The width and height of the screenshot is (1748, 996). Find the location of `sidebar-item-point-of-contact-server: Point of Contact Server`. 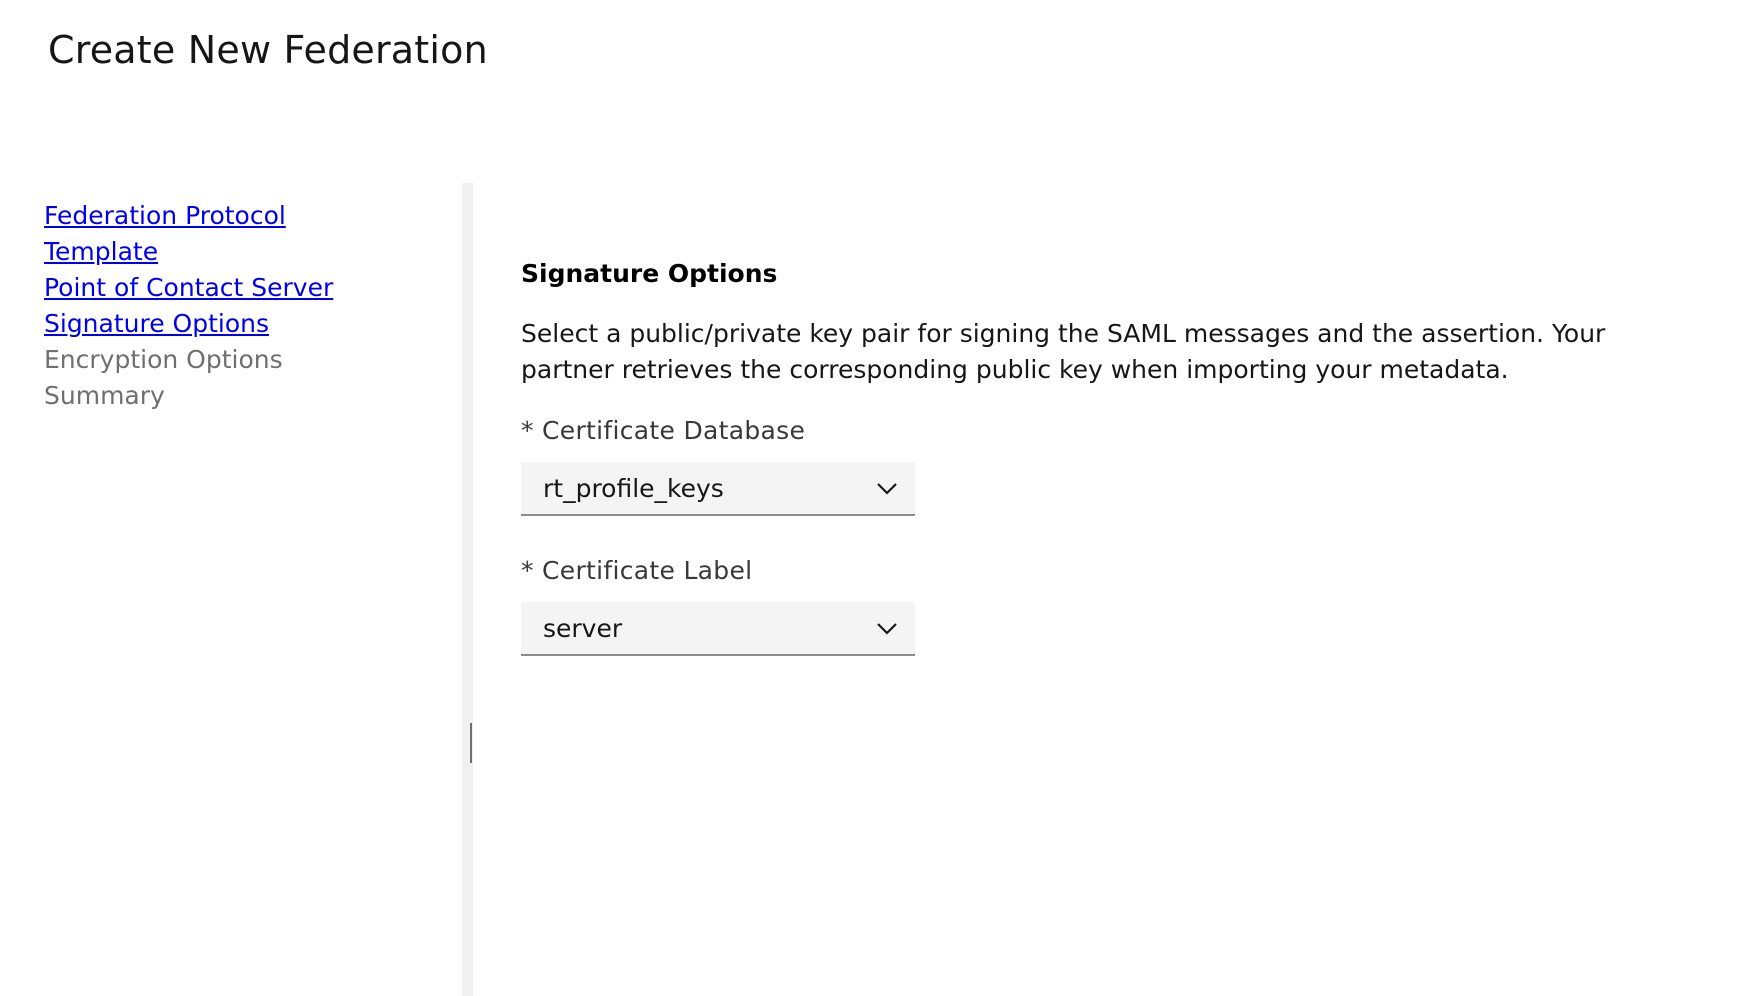

sidebar-item-point-of-contact-server: Point of Contact Server is located at coordinates (244, 288).